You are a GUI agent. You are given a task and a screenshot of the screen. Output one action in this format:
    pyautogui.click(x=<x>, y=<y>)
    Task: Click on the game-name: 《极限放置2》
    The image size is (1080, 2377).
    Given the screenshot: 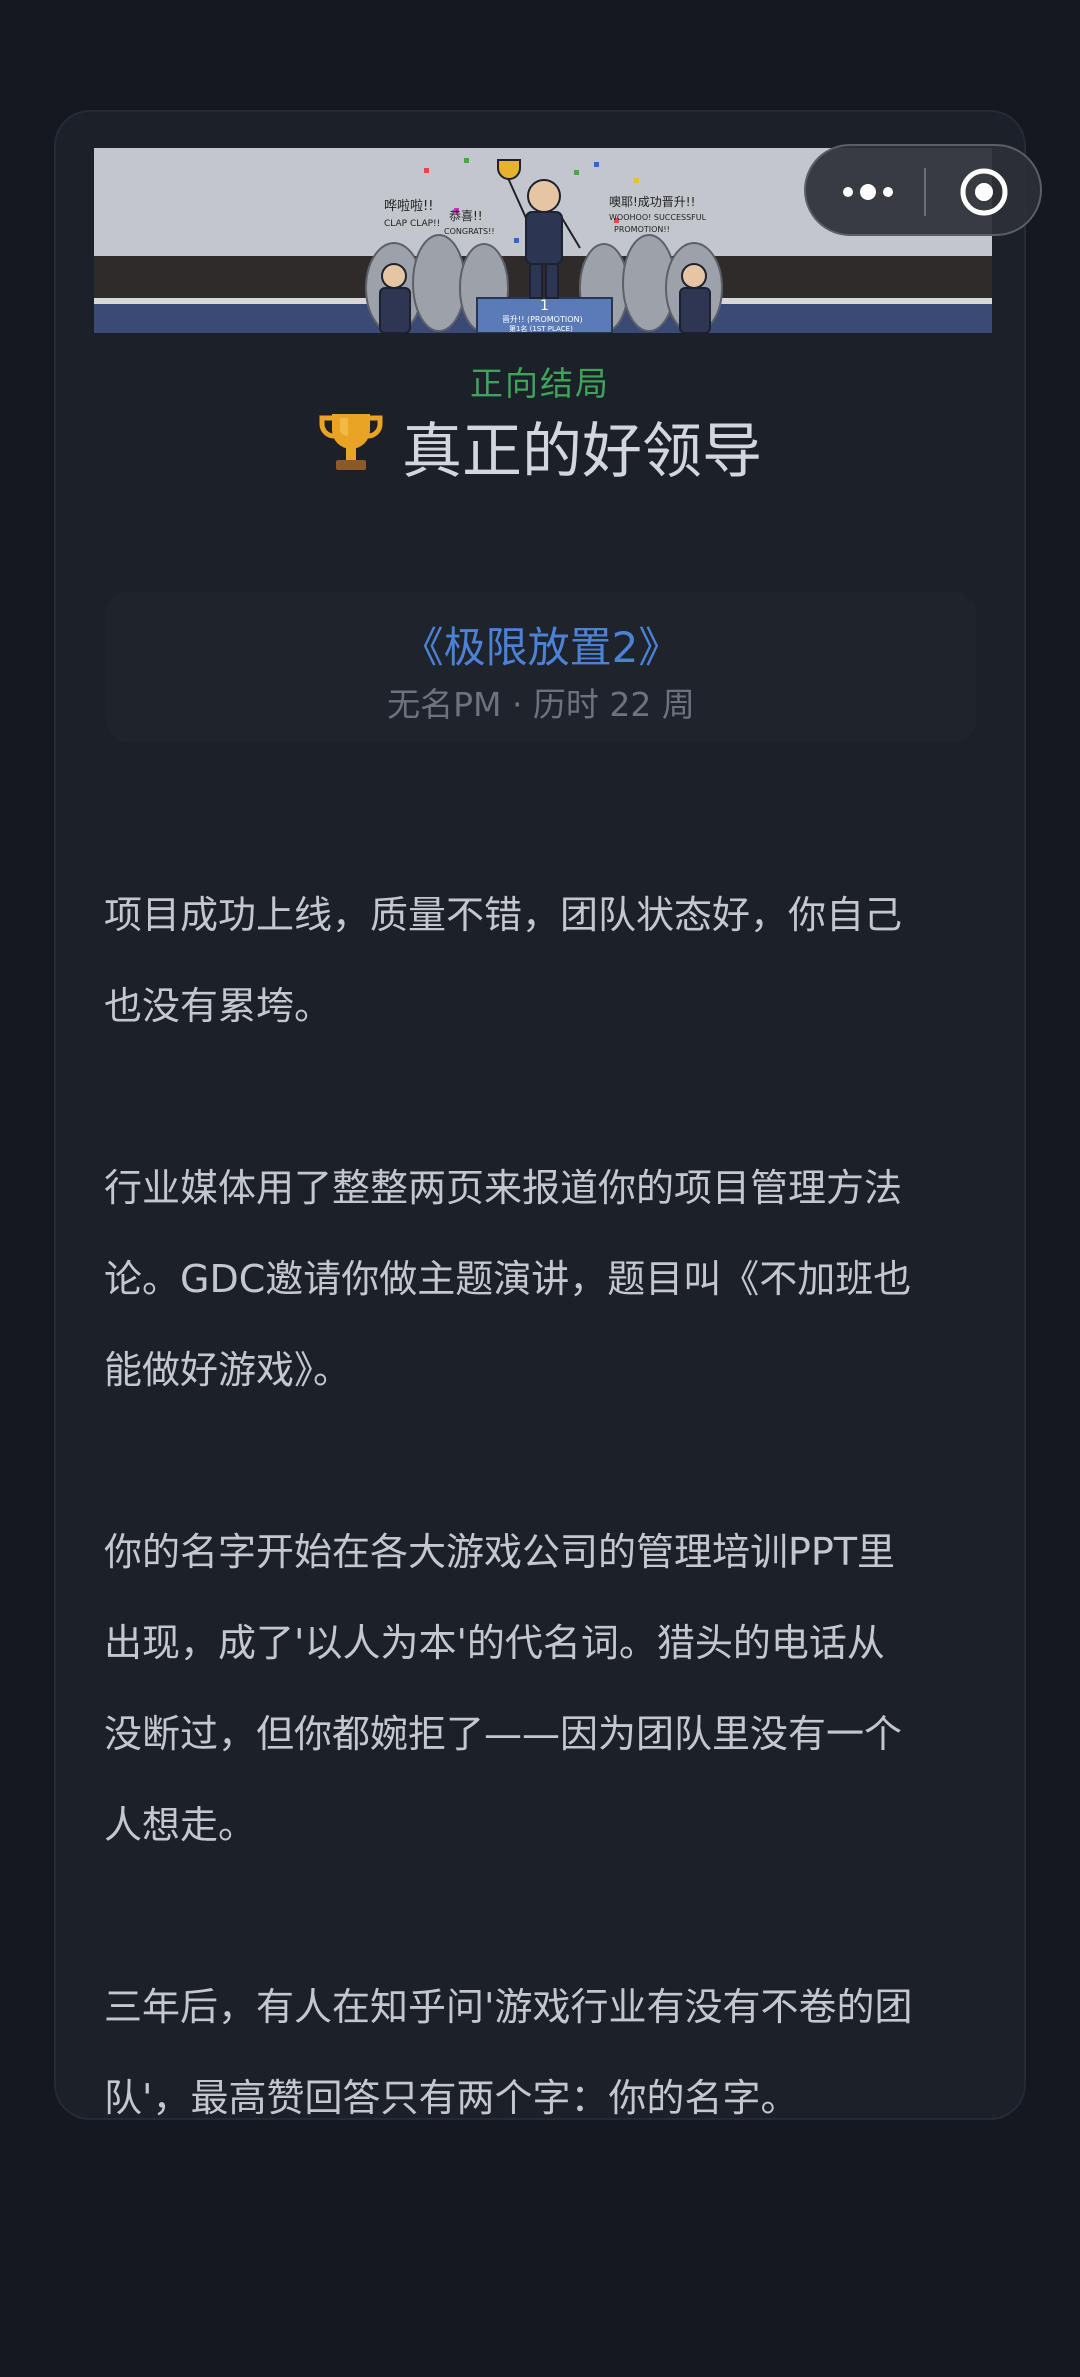 What is the action you would take?
    pyautogui.click(x=541, y=647)
    